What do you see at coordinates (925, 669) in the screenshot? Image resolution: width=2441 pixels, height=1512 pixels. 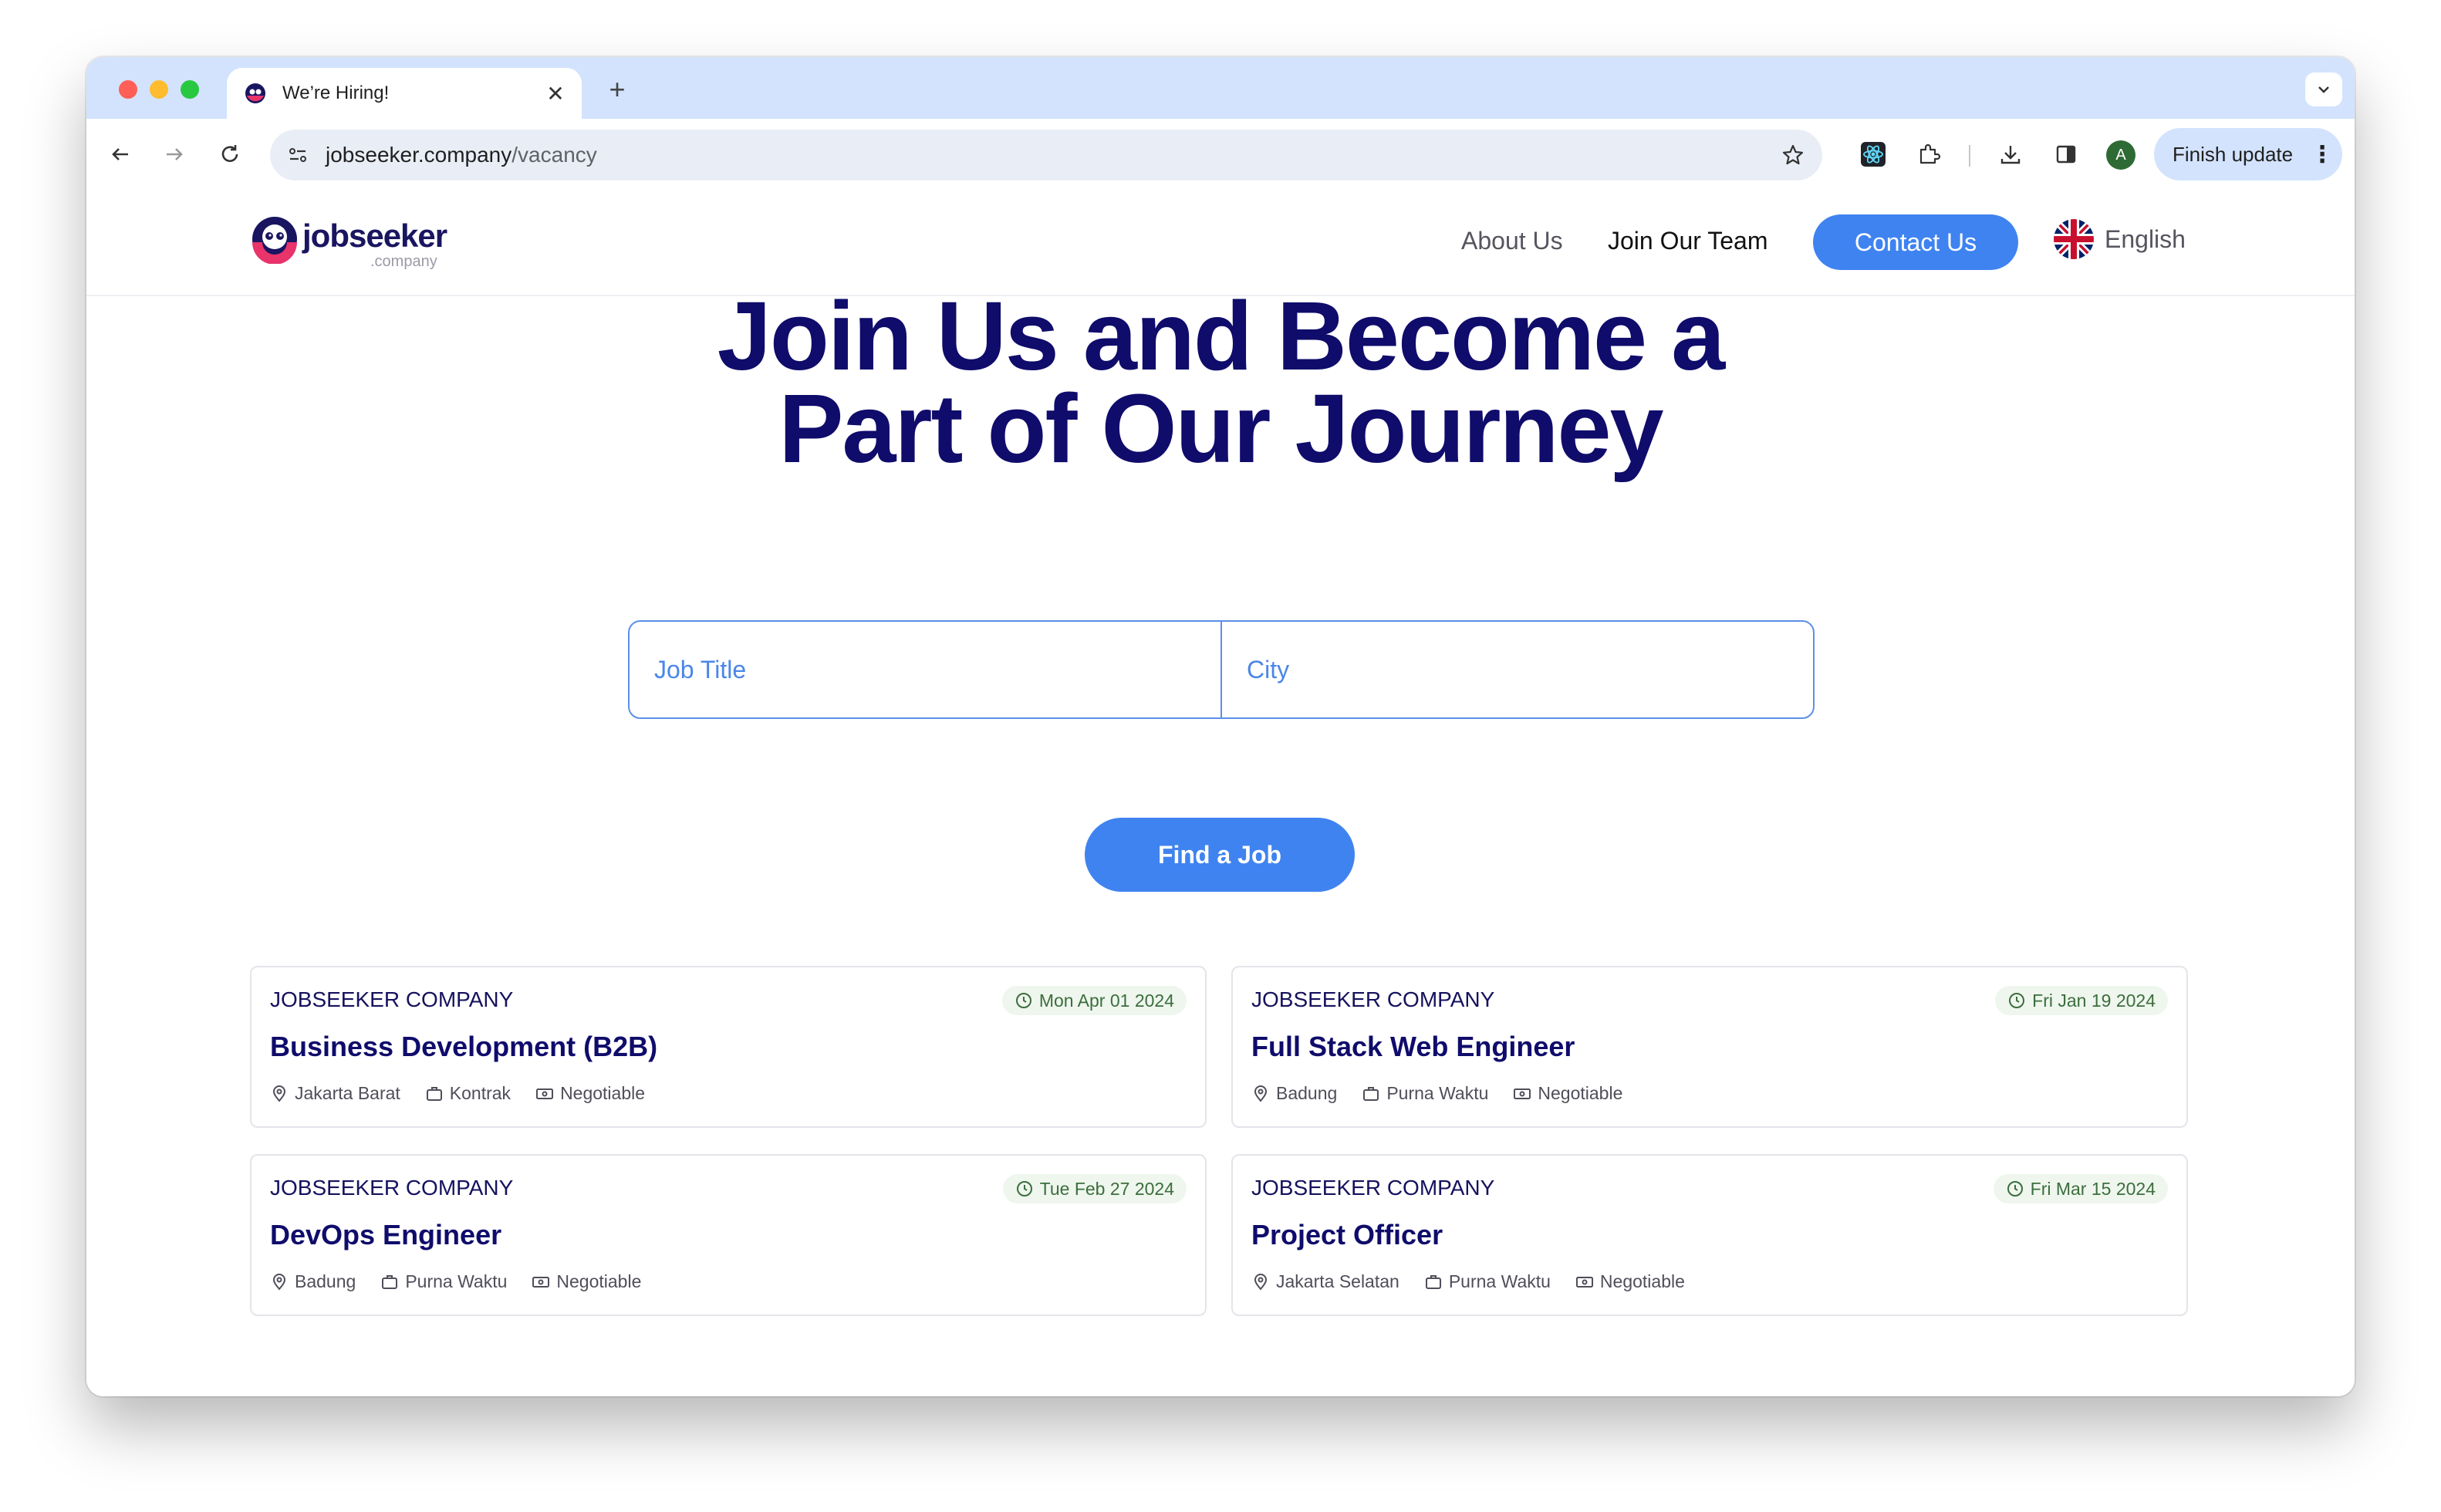 I see `job-title-input: Job Title` at bounding box center [925, 669].